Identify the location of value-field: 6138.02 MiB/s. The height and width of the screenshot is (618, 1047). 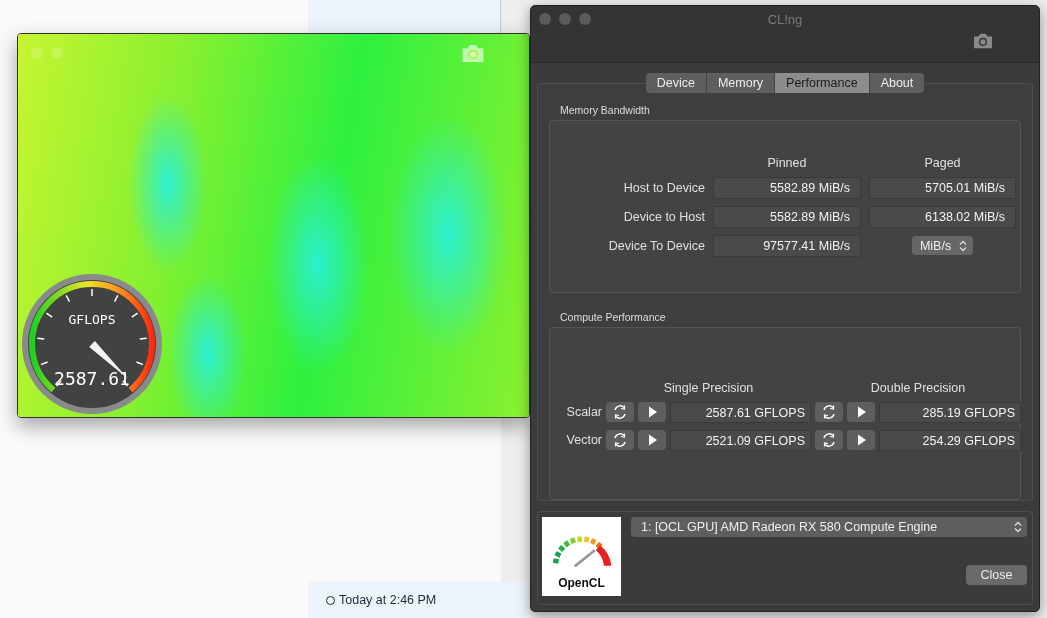
(942, 216).